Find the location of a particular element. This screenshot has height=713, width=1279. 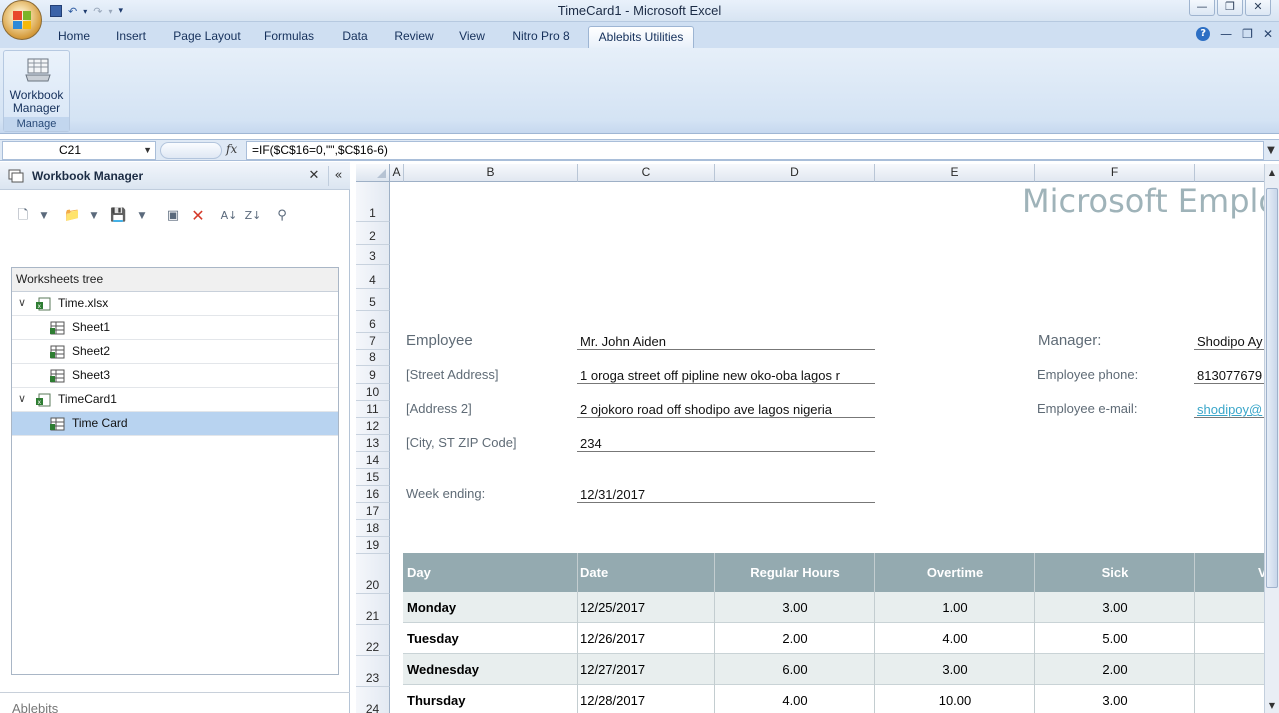

tree-item-sheet3: Sheet3 is located at coordinates (175, 376).